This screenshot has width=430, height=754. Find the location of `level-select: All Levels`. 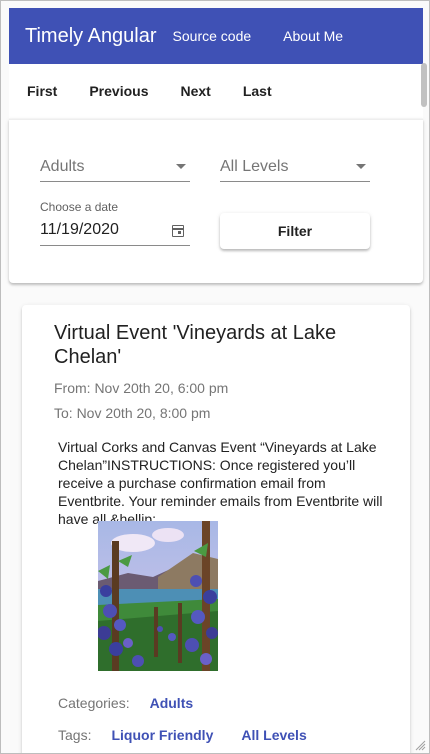

level-select: All Levels is located at coordinates (295, 168).